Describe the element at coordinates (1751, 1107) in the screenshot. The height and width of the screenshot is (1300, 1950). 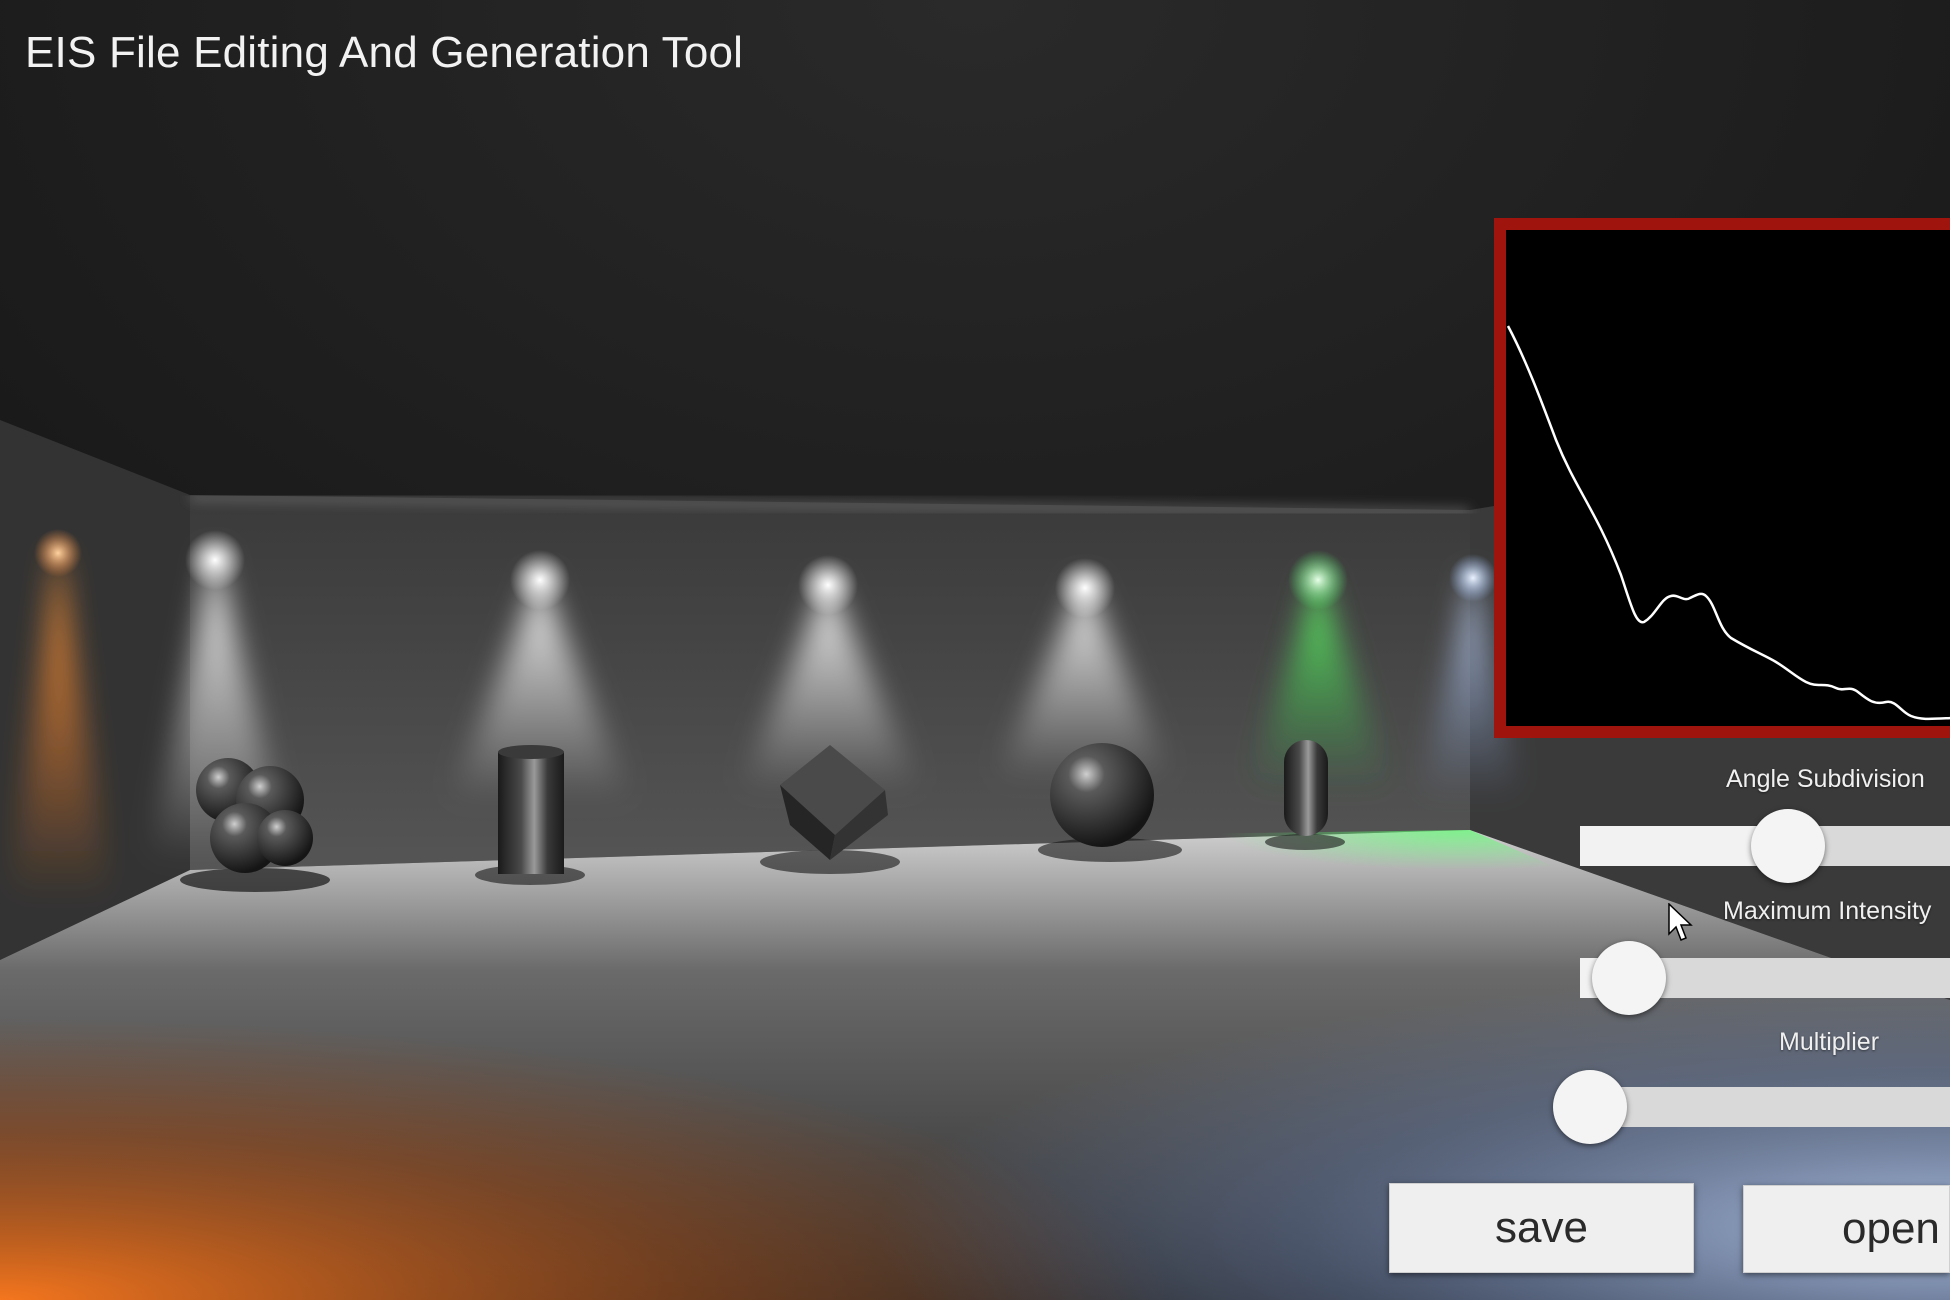
I see `multiplier-slider` at that location.